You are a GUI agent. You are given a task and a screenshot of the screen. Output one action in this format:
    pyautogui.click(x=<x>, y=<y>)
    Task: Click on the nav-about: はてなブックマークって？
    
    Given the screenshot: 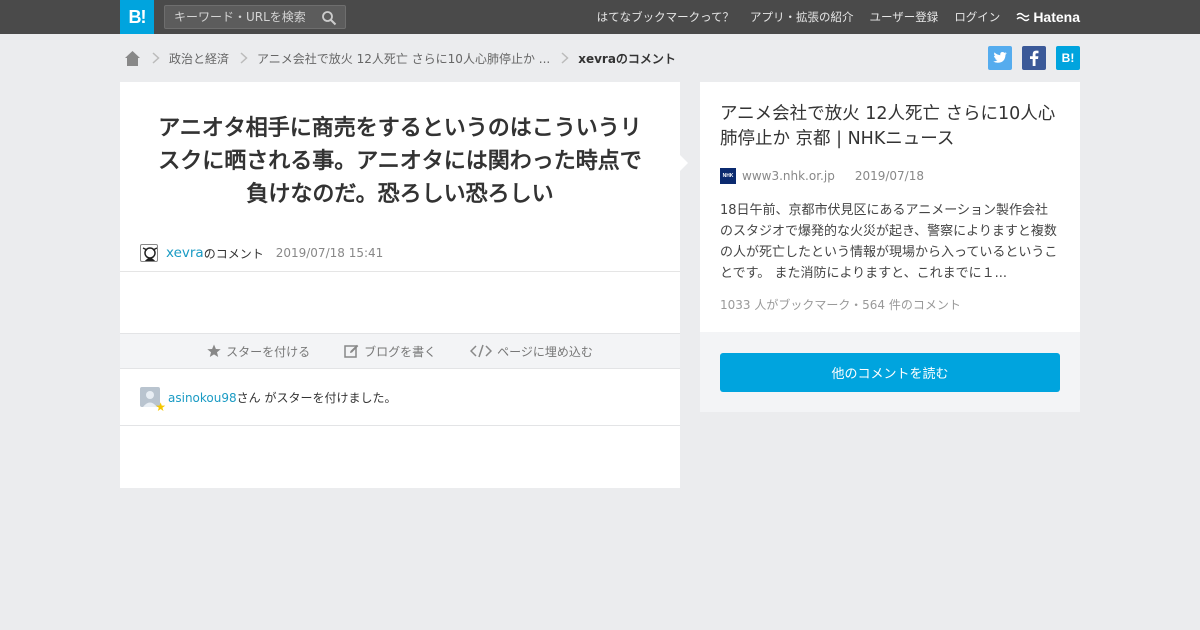 What is the action you would take?
    pyautogui.click(x=665, y=17)
    